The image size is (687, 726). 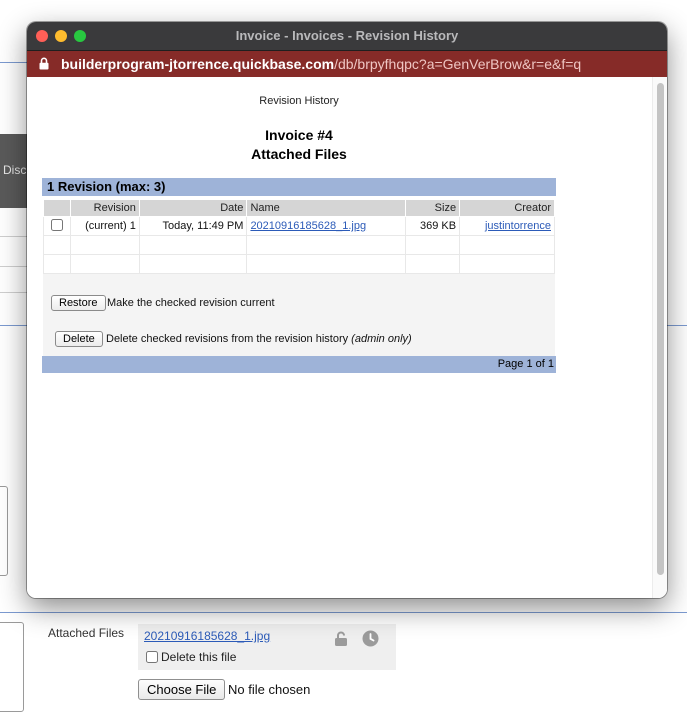 What do you see at coordinates (299, 145) in the screenshot?
I see `invoice-title-block: Invoice #4 Attached Files` at bounding box center [299, 145].